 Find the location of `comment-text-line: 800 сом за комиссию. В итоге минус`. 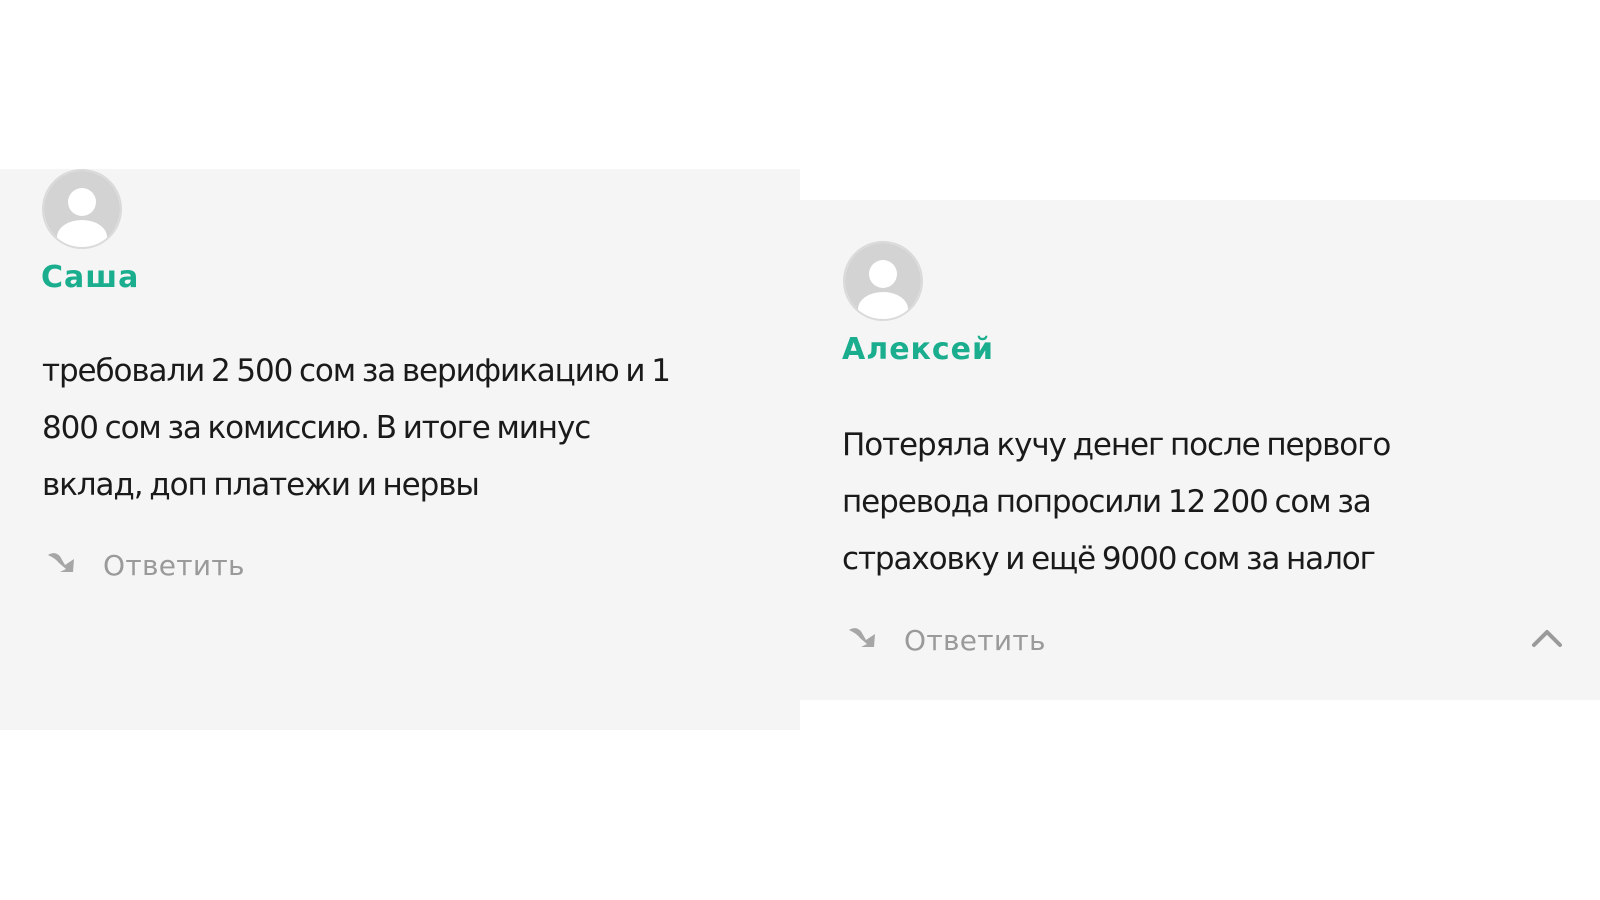

comment-text-line: 800 сом за комиссию. В итоге минус is located at coordinates (316, 428).